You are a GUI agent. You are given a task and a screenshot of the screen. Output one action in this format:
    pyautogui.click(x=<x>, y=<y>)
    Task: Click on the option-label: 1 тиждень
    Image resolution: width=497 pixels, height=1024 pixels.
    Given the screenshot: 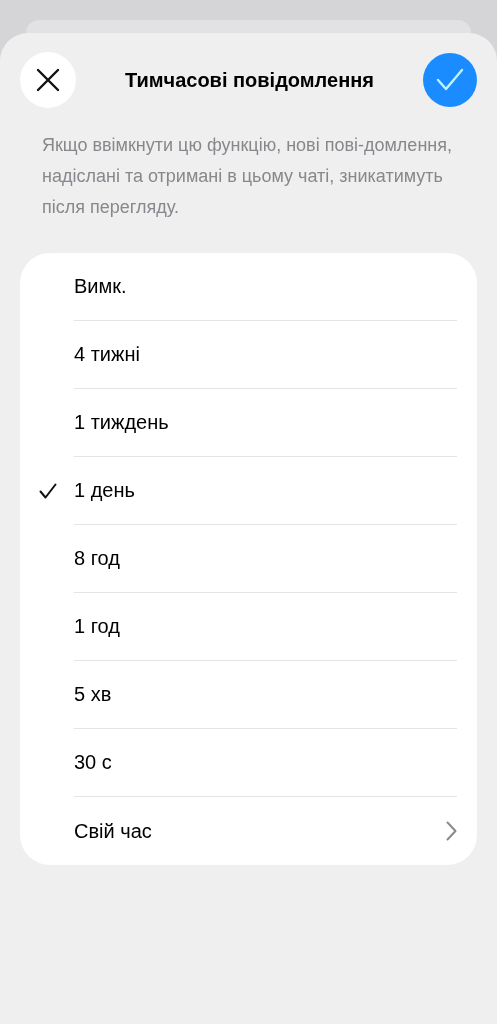 What is the action you would take?
    pyautogui.click(x=121, y=422)
    